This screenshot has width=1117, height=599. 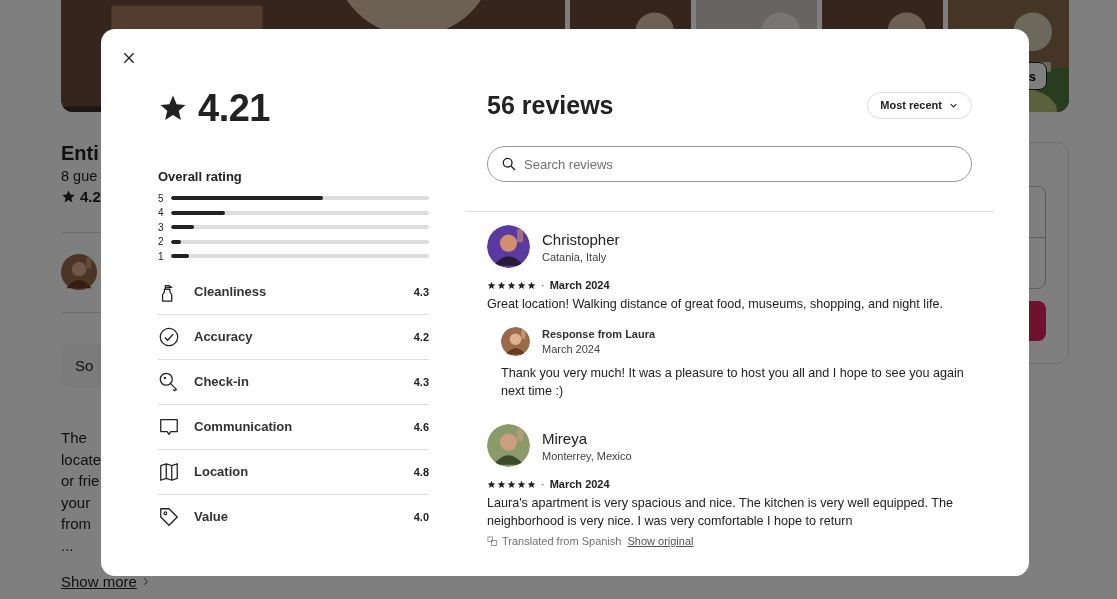 What do you see at coordinates (84, 365) in the screenshot?
I see `notice-text: So` at bounding box center [84, 365].